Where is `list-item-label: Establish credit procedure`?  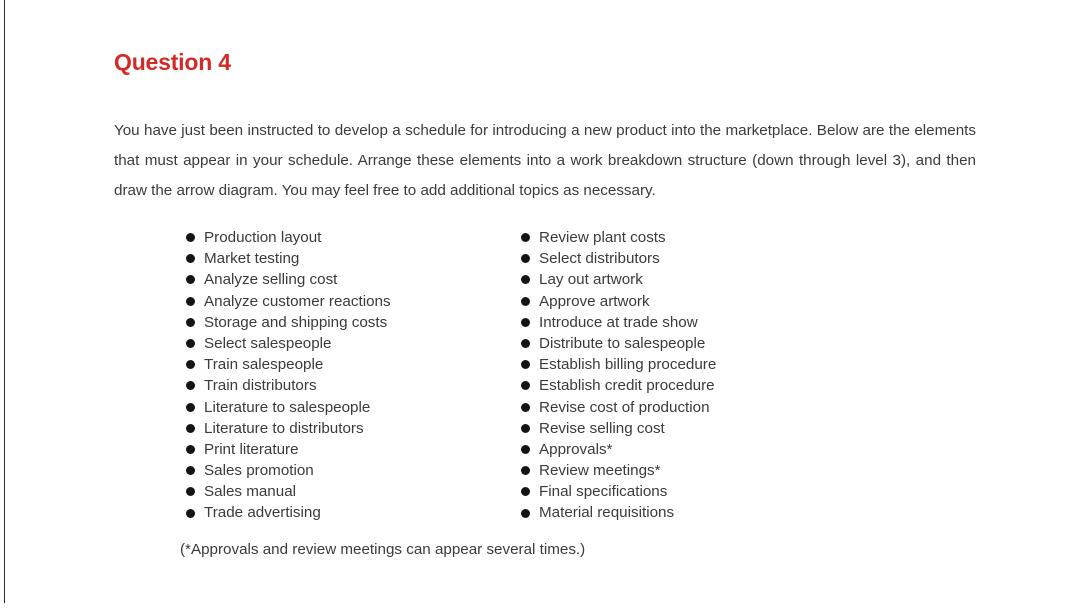
list-item-label: Establish credit procedure is located at coordinates (627, 386).